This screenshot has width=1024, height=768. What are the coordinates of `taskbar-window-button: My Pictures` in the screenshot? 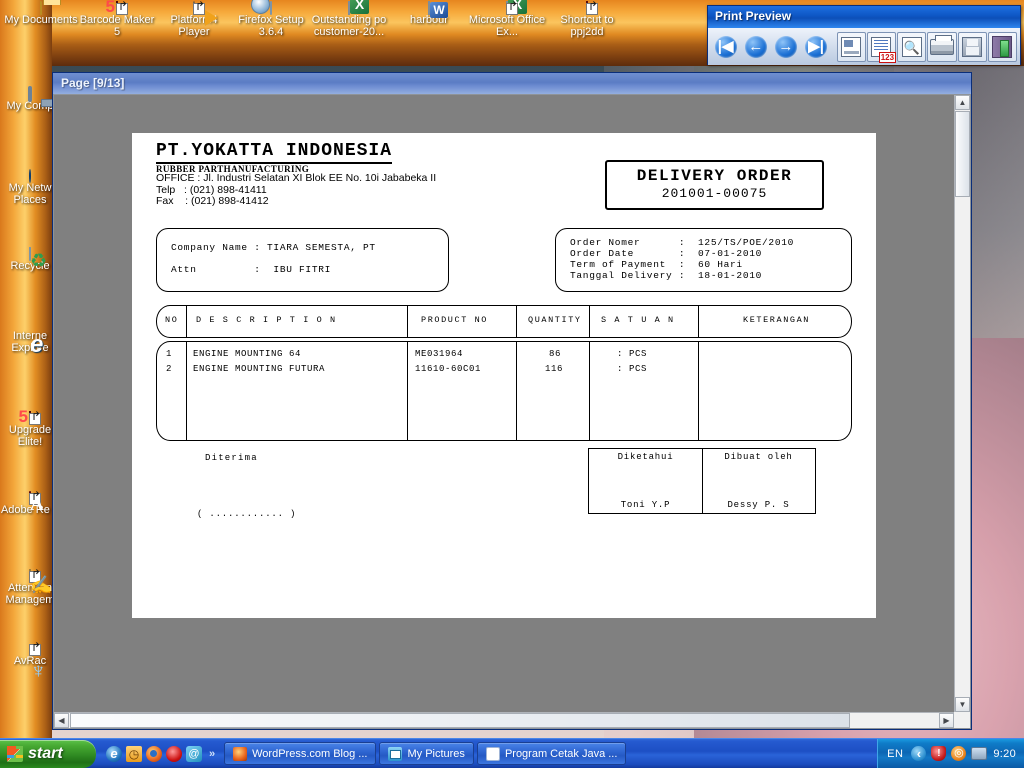 It's located at (426, 753).